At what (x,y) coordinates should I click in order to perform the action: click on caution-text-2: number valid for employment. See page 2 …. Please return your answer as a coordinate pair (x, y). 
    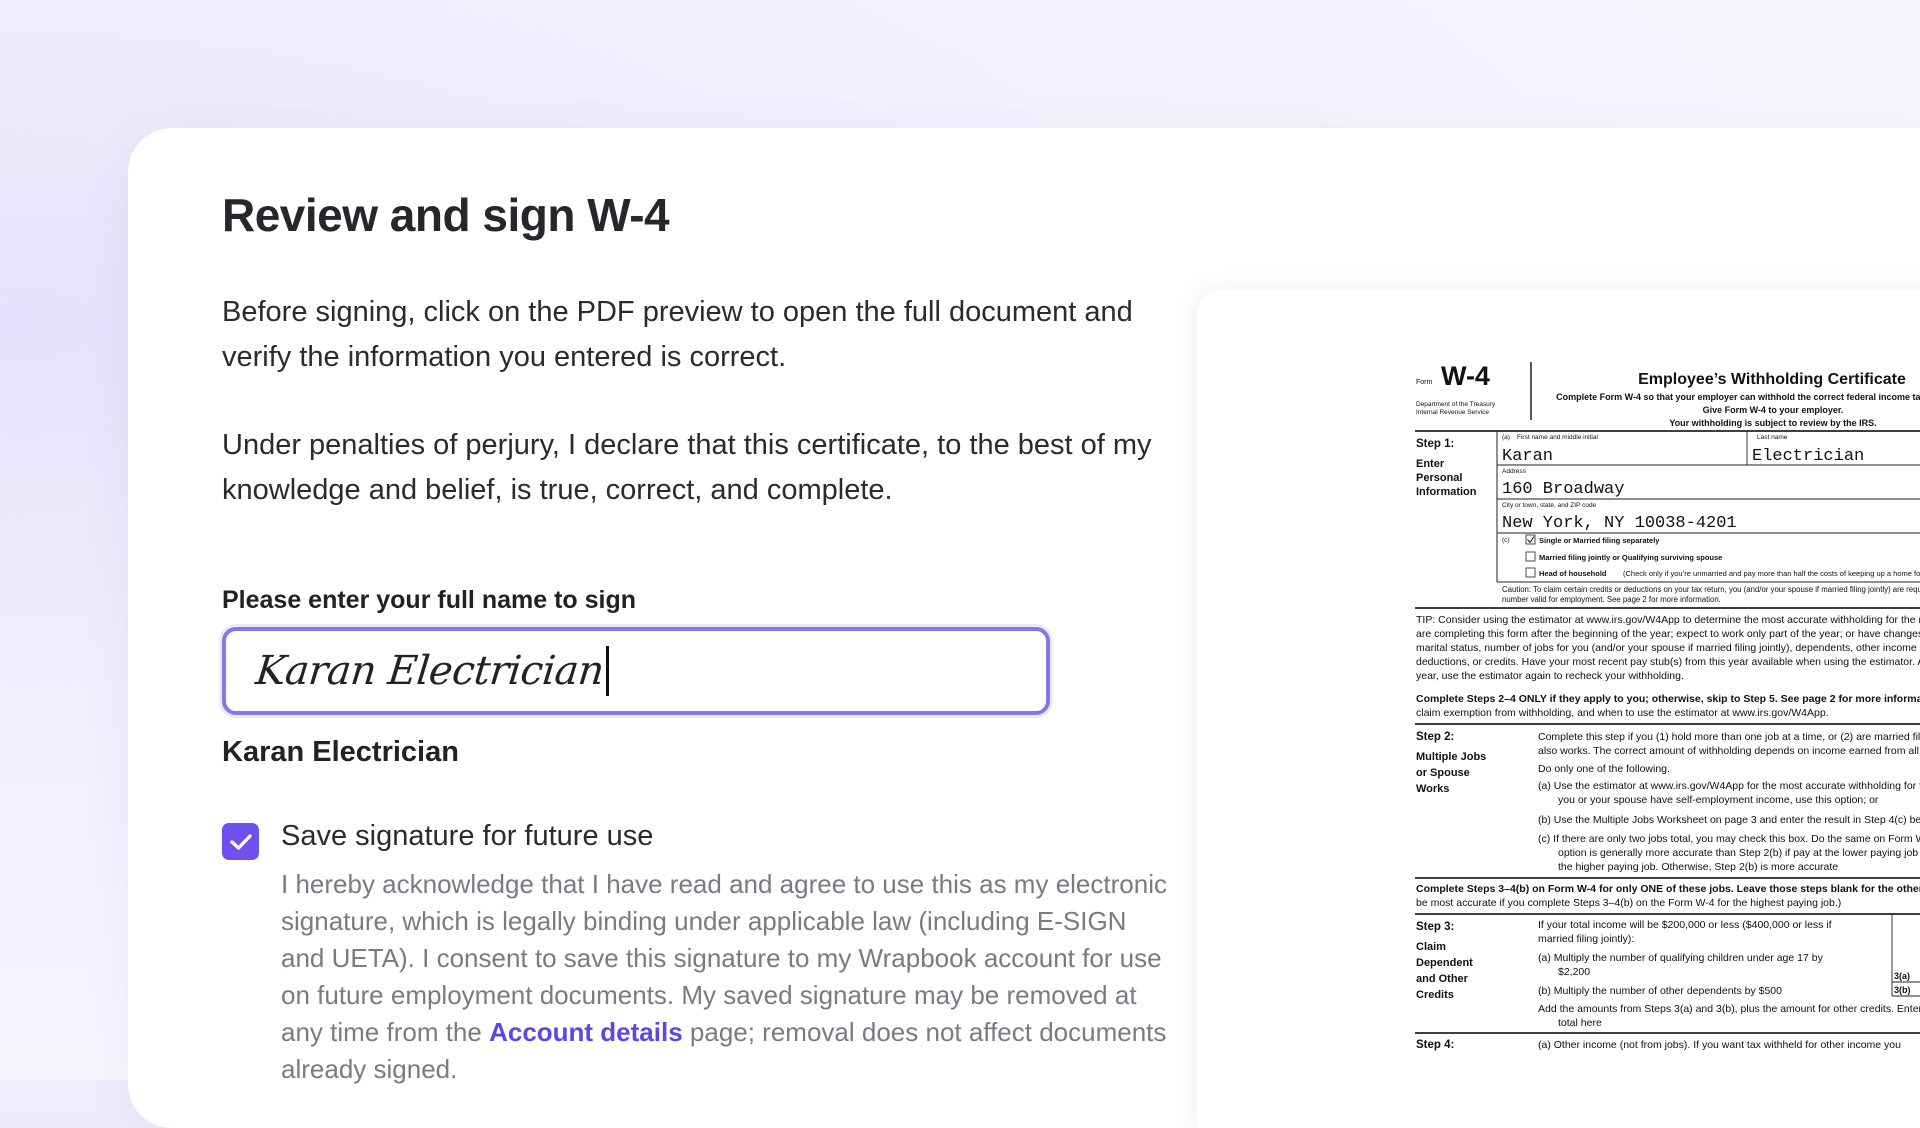
    Looking at the image, I should click on (1611, 599).